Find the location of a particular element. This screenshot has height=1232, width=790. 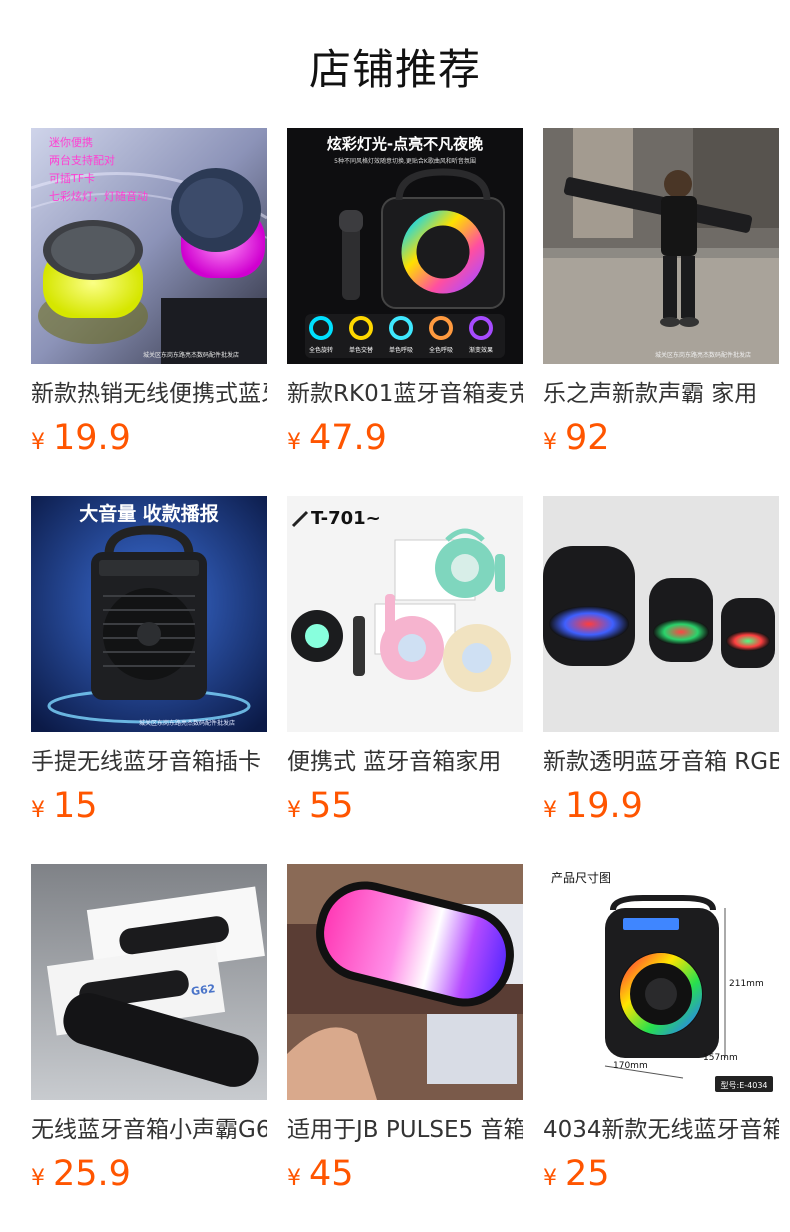

product-price: ¥25.9 is located at coordinates (81, 1174).